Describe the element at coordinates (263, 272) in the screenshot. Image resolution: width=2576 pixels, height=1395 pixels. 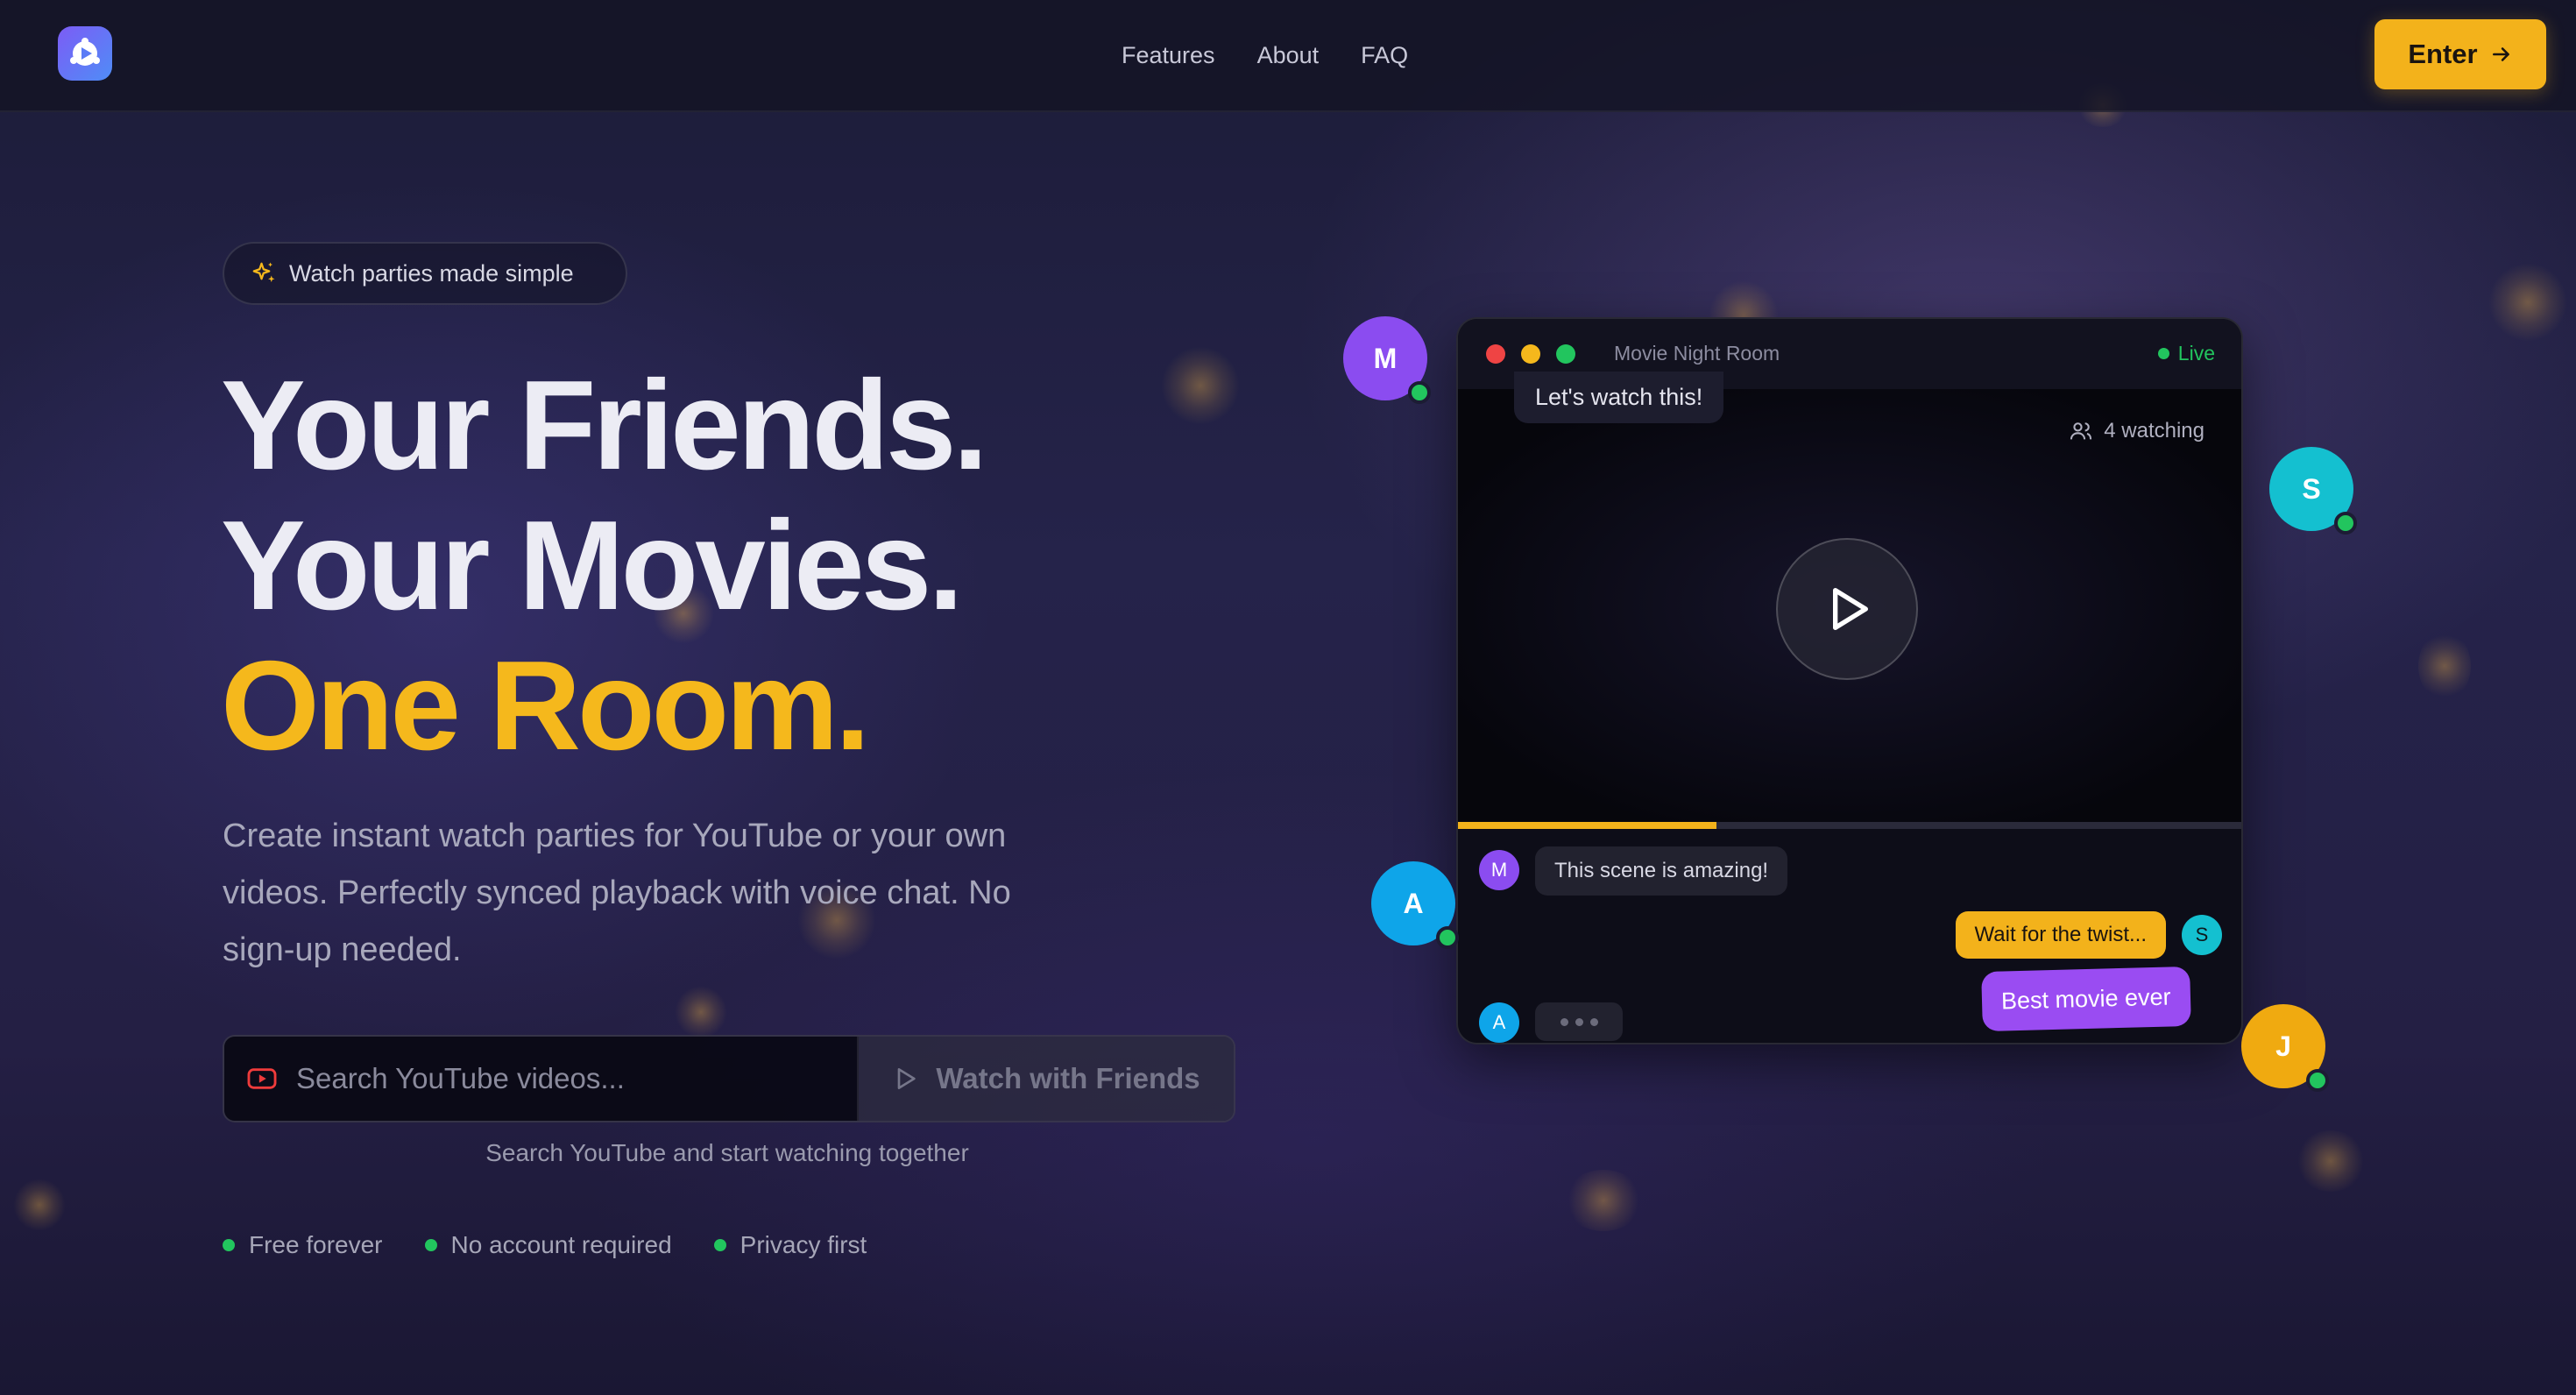
I see `sparkles-icon` at that location.